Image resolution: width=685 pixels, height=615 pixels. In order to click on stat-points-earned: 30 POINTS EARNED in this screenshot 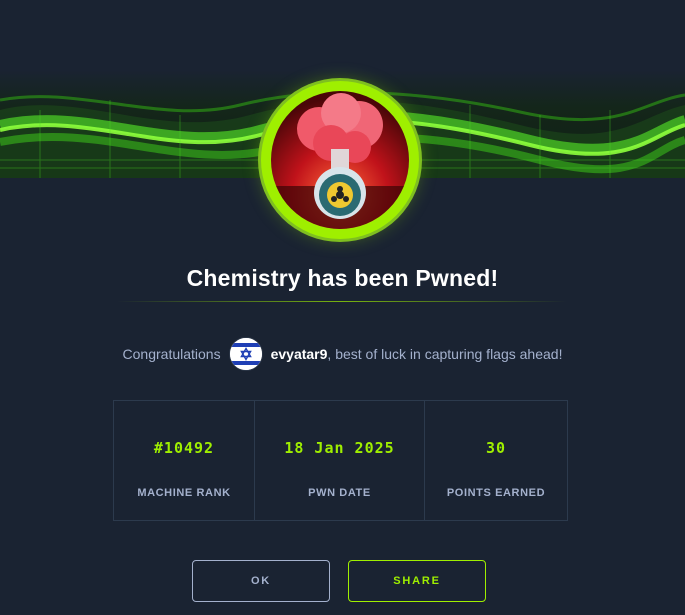, I will do `click(496, 460)`.